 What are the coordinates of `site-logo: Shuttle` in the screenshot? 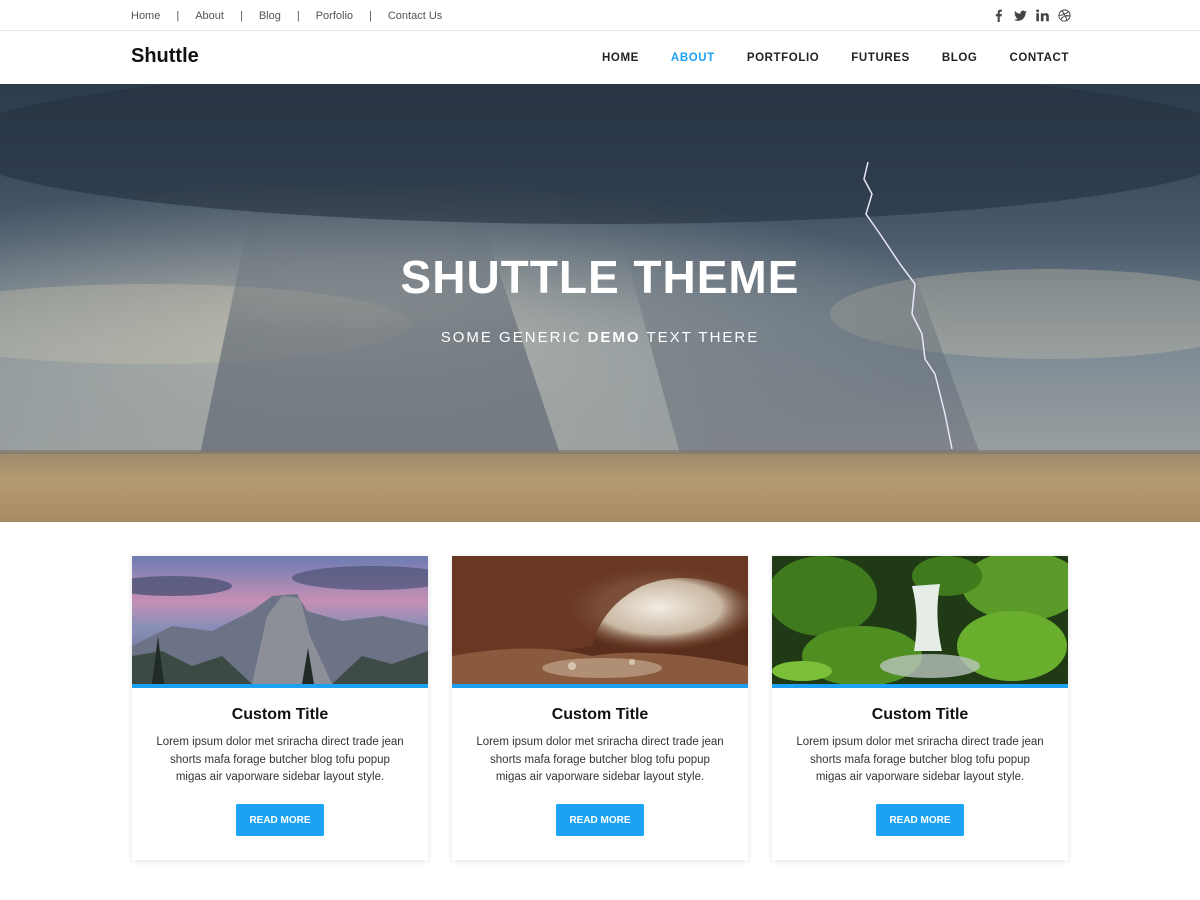 It's located at (165, 56).